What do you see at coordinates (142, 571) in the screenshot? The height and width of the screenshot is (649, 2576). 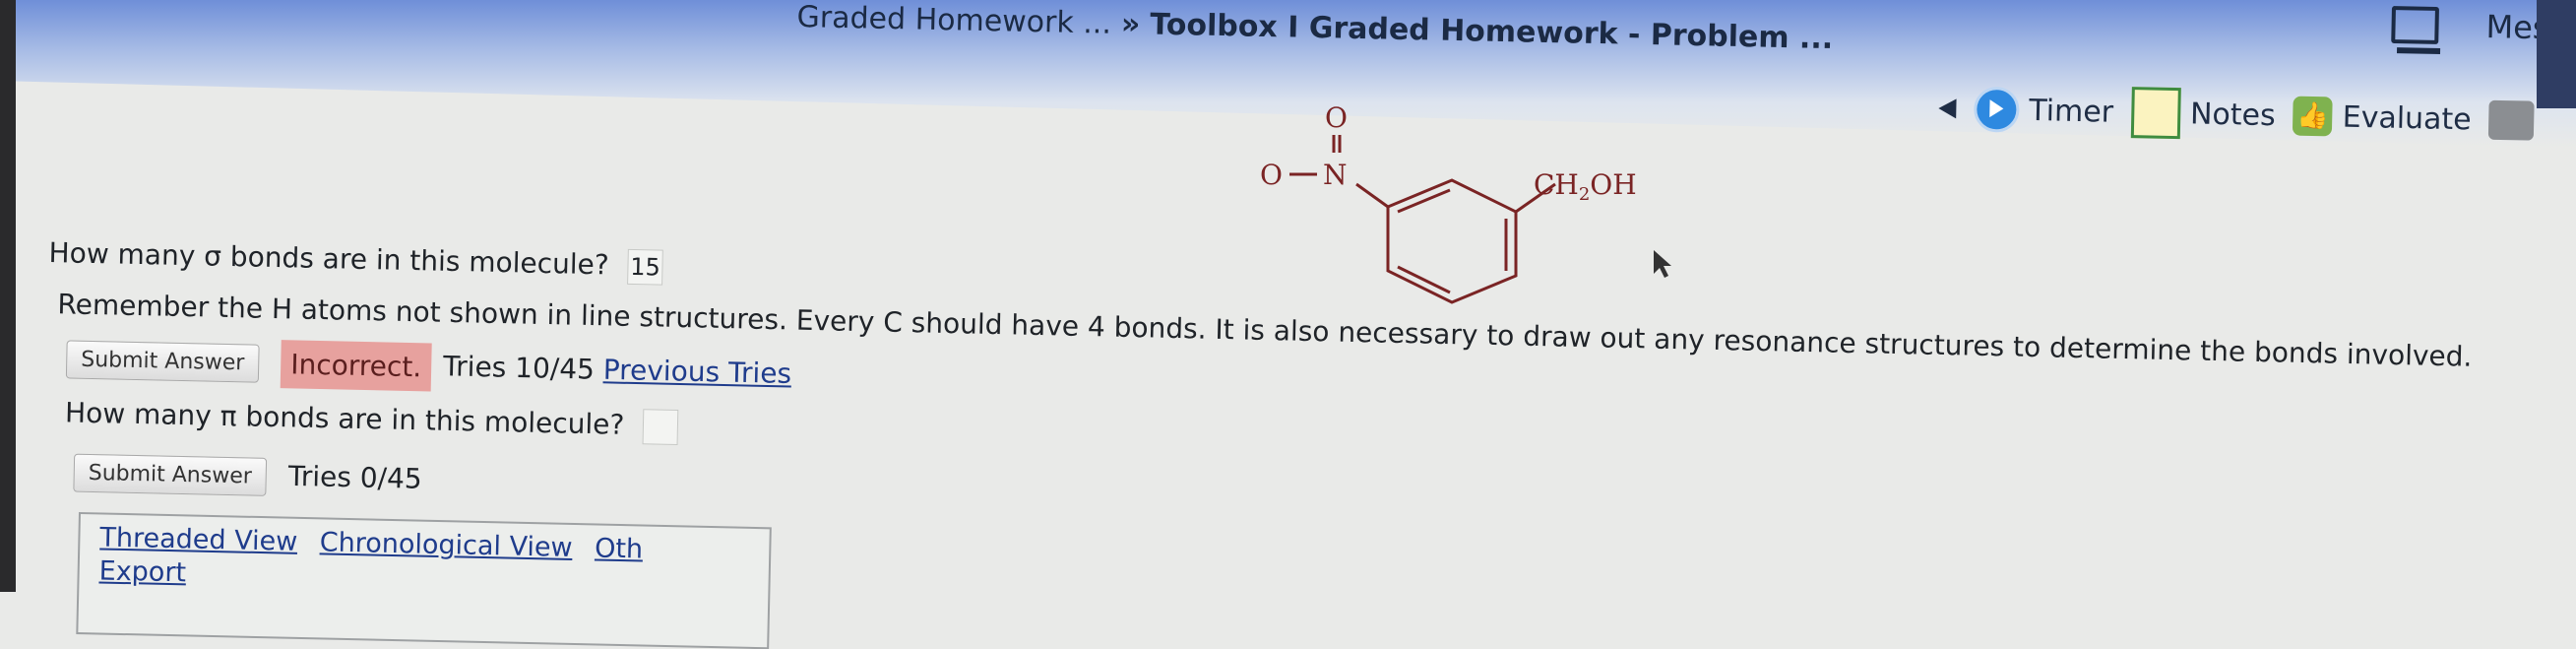 I see `export-link: Export` at bounding box center [142, 571].